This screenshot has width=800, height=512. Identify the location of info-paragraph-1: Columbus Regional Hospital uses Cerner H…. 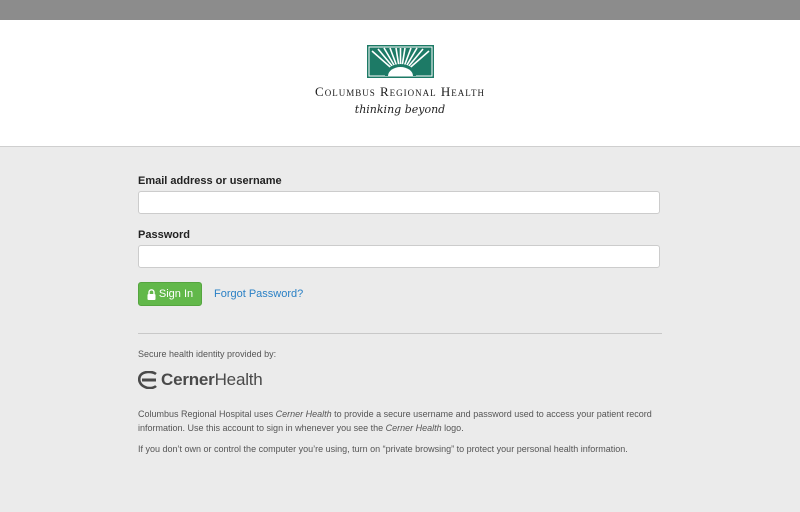
(395, 421).